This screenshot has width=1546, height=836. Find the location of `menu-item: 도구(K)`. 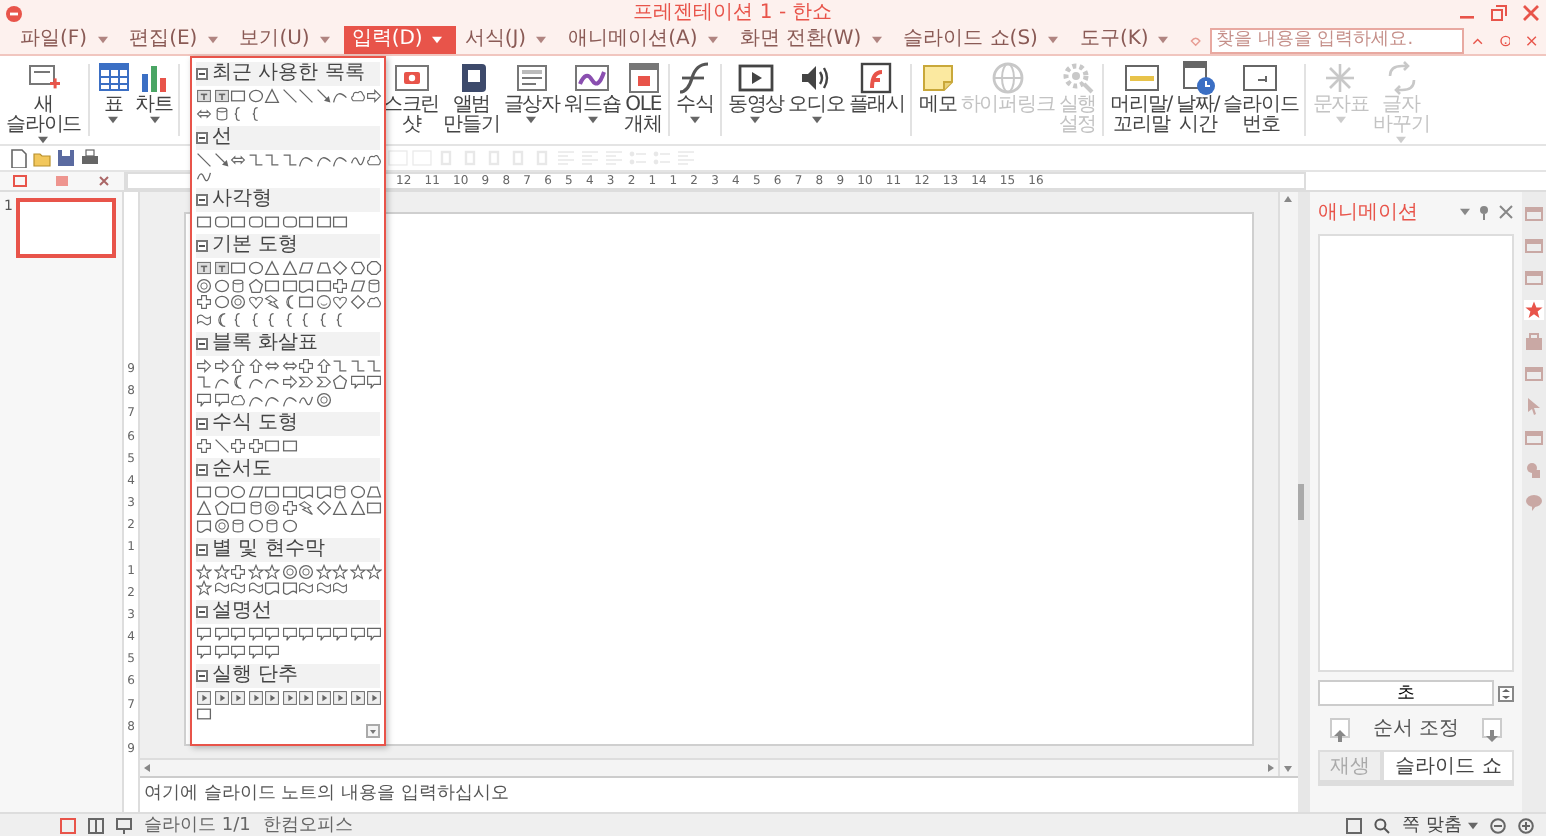

menu-item: 도구(K) is located at coordinates (1127, 40).